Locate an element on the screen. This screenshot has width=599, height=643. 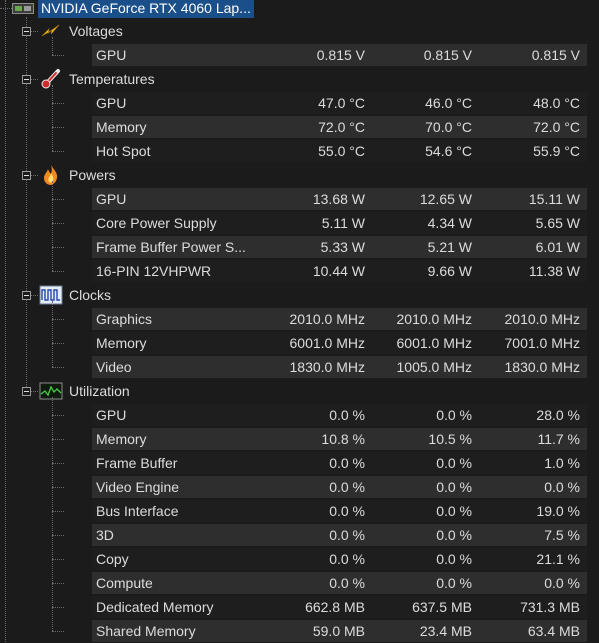
sensor-value-max: 5.65 W is located at coordinates (557, 223).